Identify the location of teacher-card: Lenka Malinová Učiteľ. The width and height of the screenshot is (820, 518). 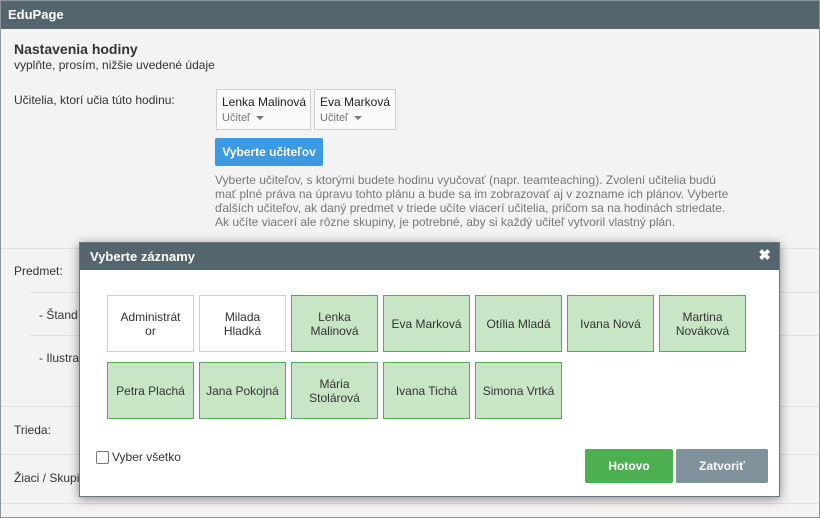
(263, 109).